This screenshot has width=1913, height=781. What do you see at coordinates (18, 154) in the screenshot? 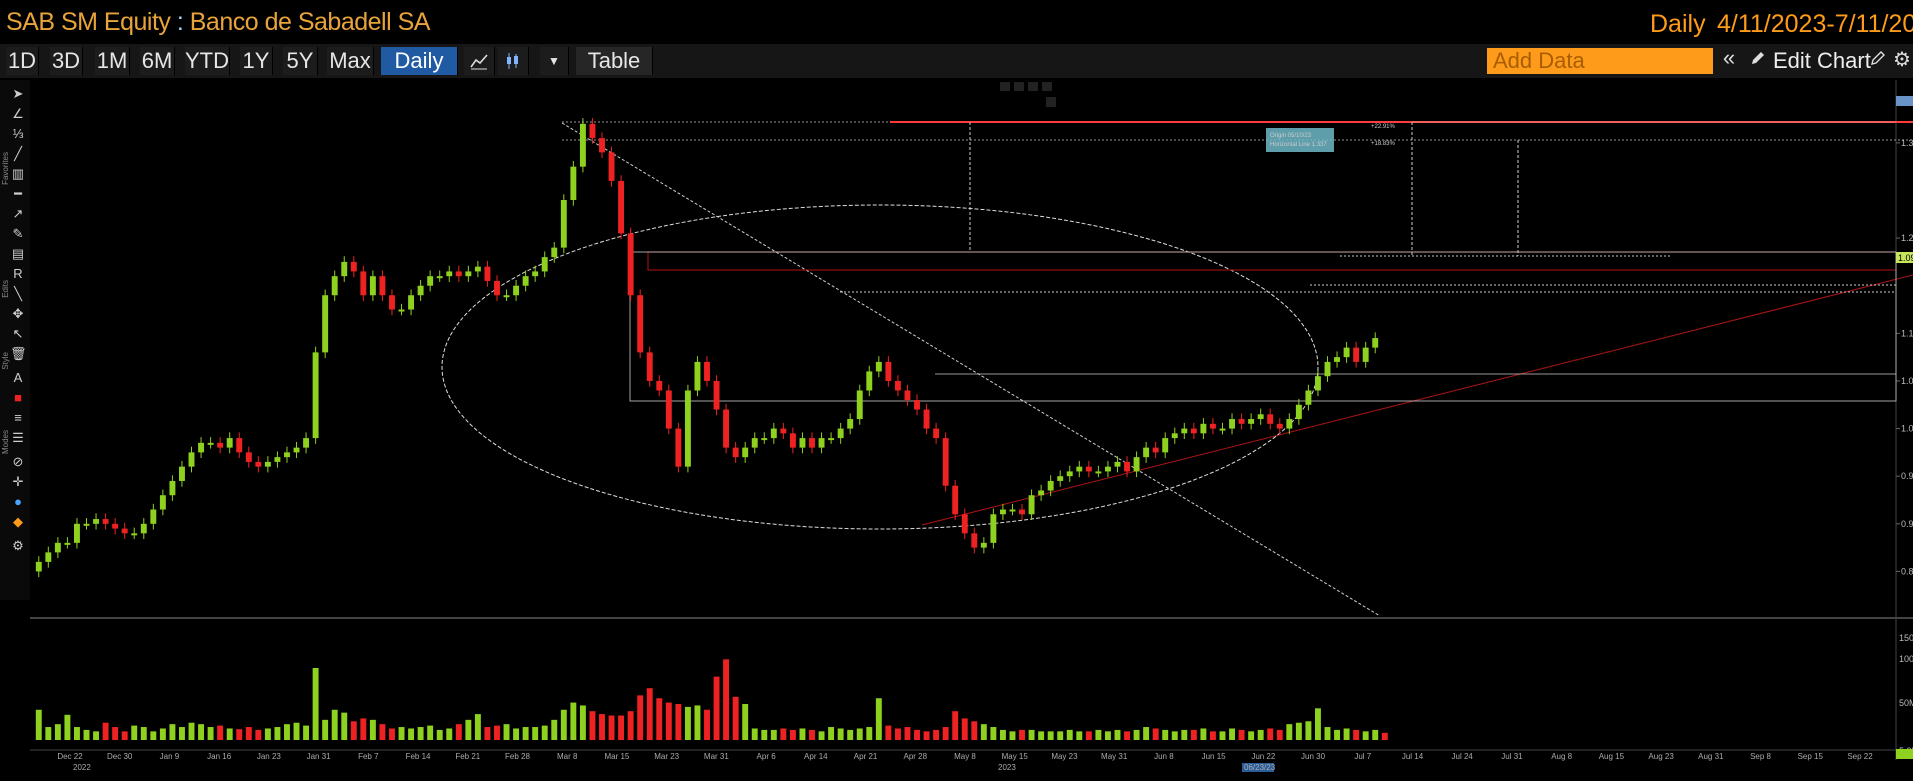
I see `trend-icon: ╱` at bounding box center [18, 154].